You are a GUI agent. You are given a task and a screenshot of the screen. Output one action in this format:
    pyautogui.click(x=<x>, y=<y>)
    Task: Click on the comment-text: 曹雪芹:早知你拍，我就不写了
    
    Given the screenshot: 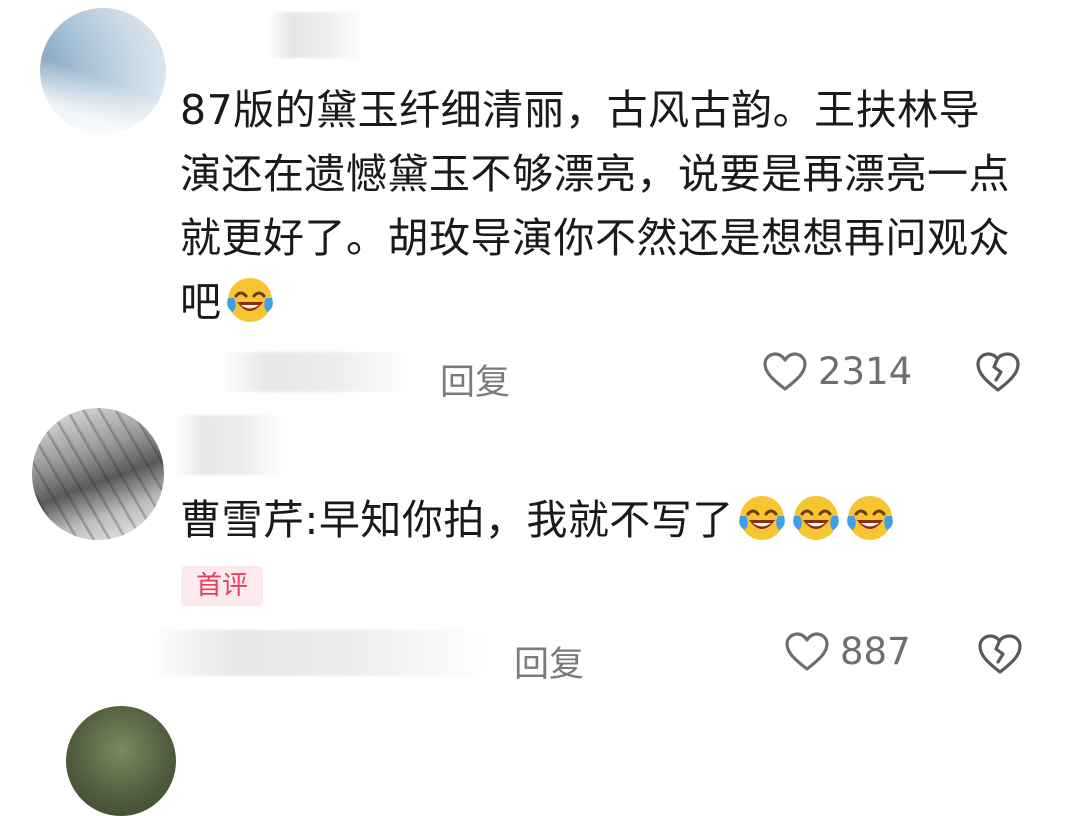 What is the action you would take?
    pyautogui.click(x=595, y=520)
    